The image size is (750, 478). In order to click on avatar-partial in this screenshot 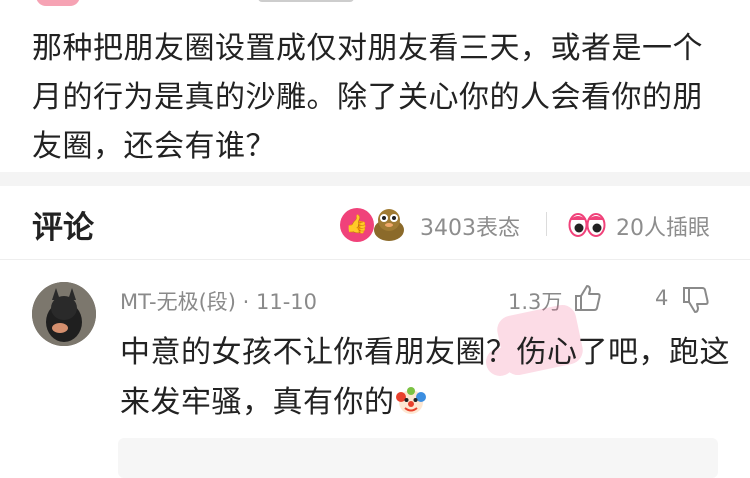, I will do `click(58, 3)`.